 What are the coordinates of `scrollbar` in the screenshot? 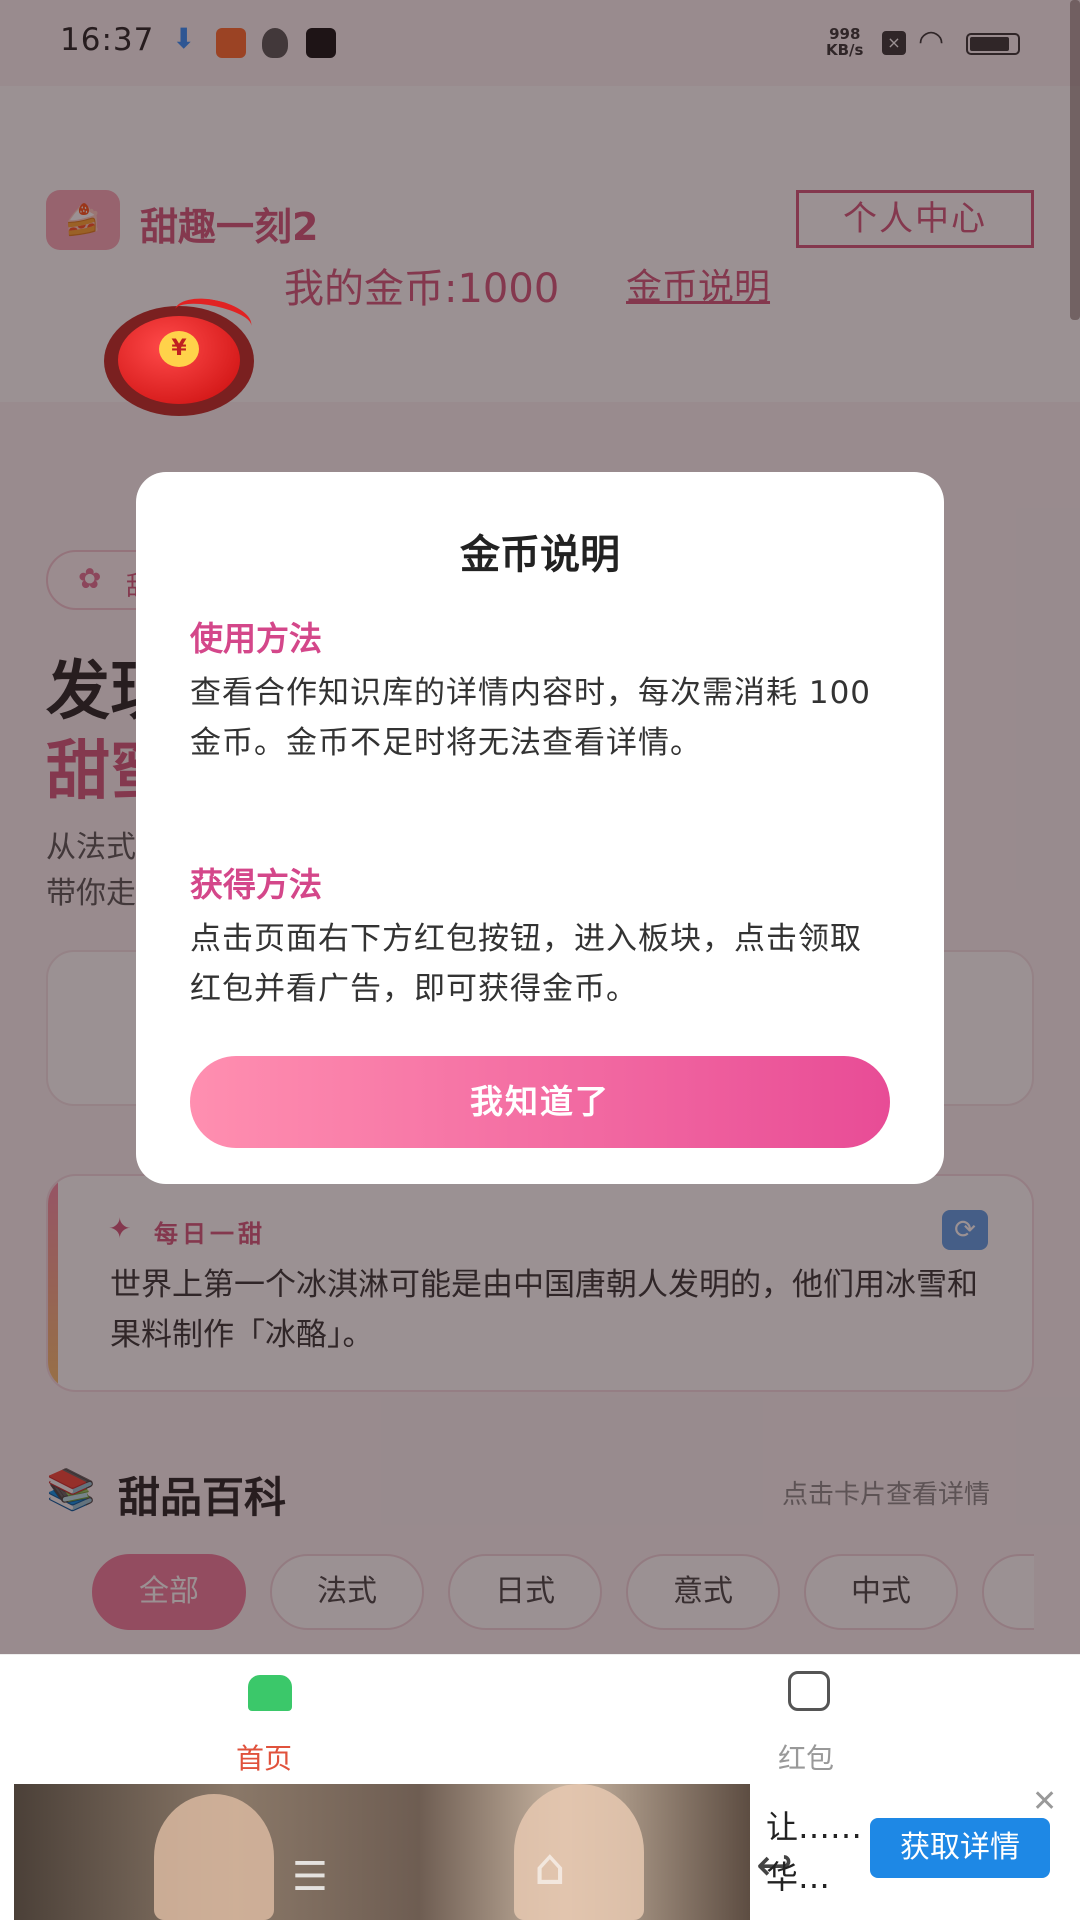 It's located at (1075, 160).